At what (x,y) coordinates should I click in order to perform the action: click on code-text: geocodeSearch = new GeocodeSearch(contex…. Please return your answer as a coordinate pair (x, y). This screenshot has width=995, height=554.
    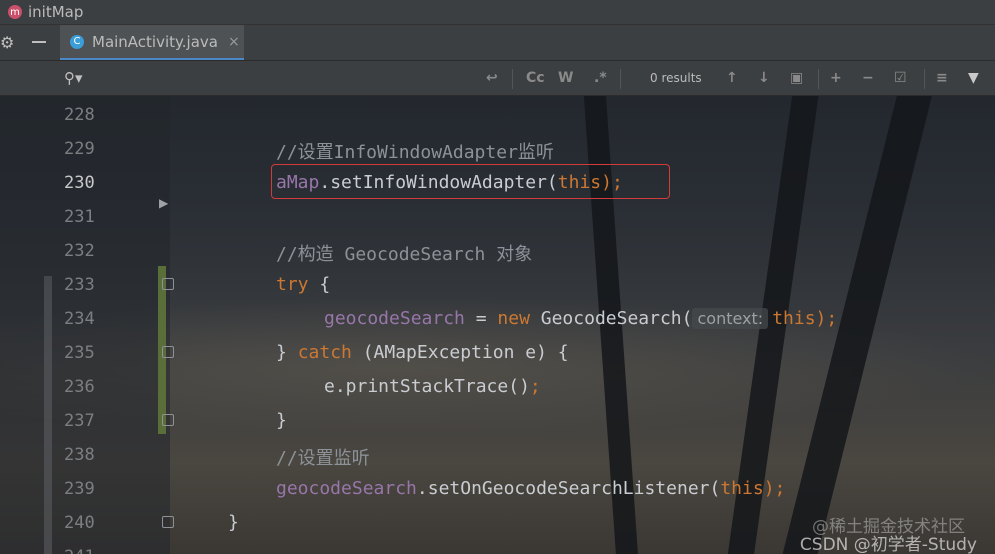
    Looking at the image, I should click on (581, 318).